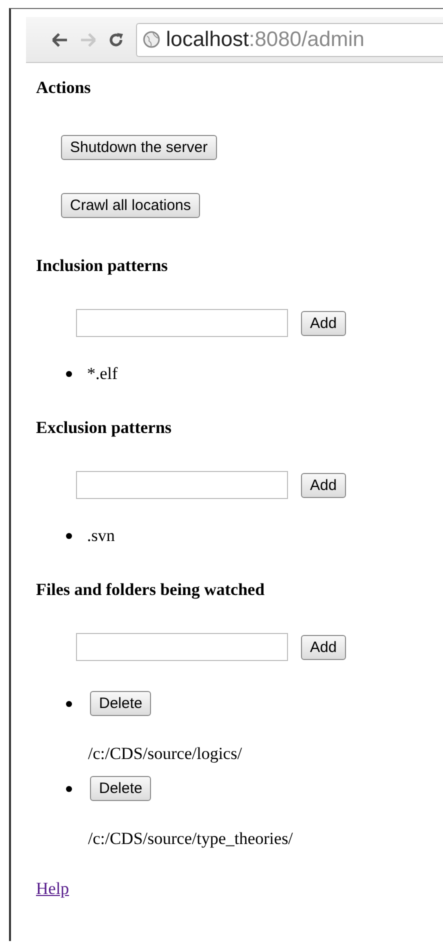  What do you see at coordinates (151, 39) in the screenshot?
I see `globe-icon` at bounding box center [151, 39].